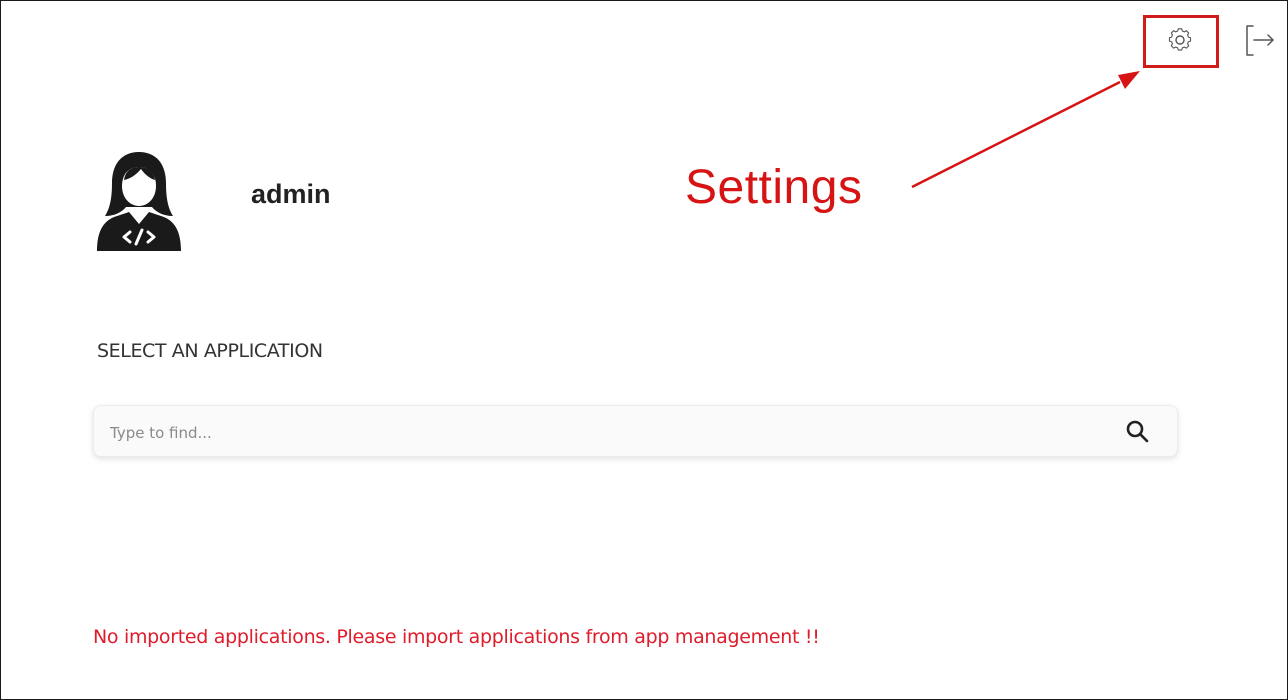 This screenshot has width=1288, height=700. I want to click on search-box, so click(635, 431).